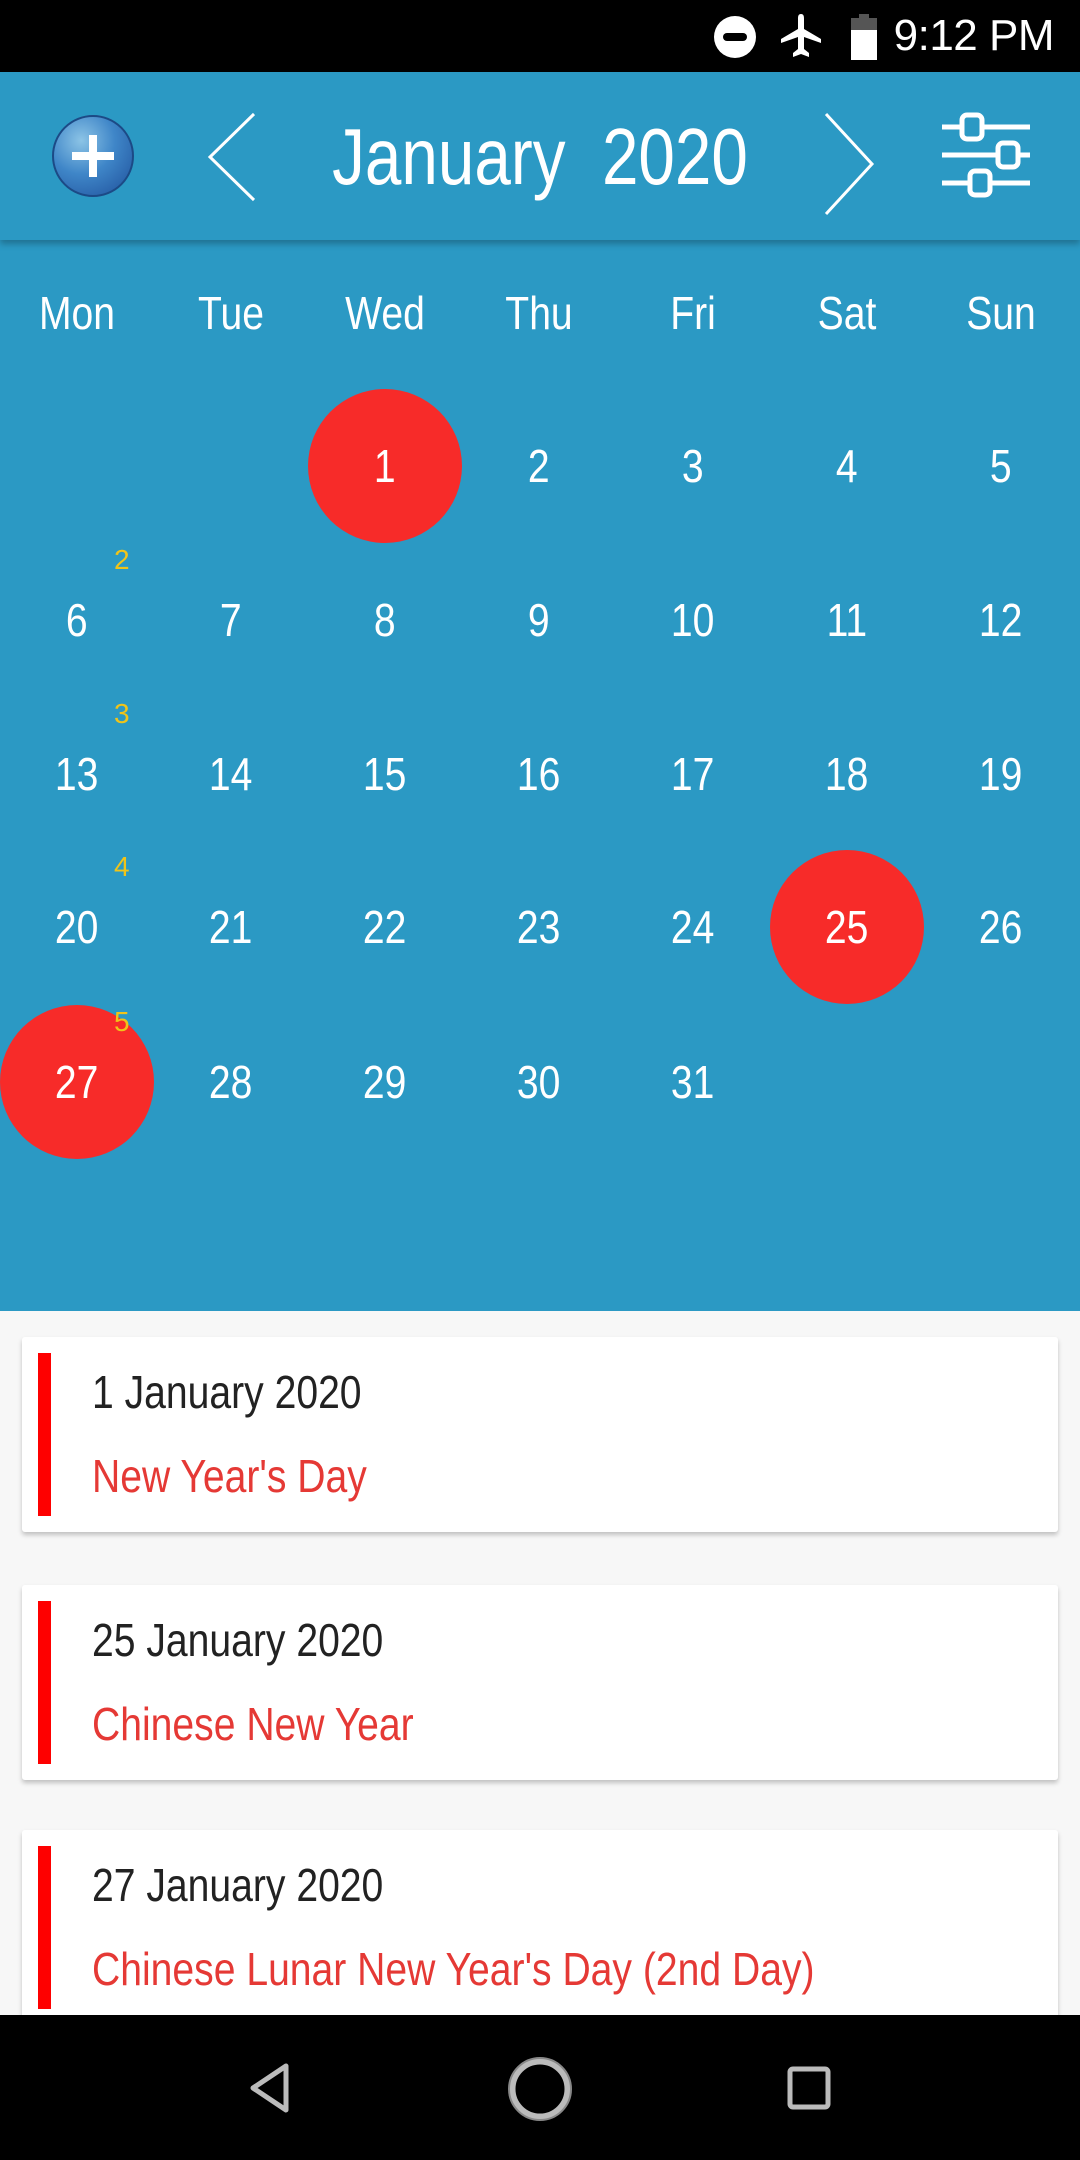 This screenshot has width=1080, height=2160. Describe the element at coordinates (231, 313) in the screenshot. I see `weekday-label: Tue` at that location.